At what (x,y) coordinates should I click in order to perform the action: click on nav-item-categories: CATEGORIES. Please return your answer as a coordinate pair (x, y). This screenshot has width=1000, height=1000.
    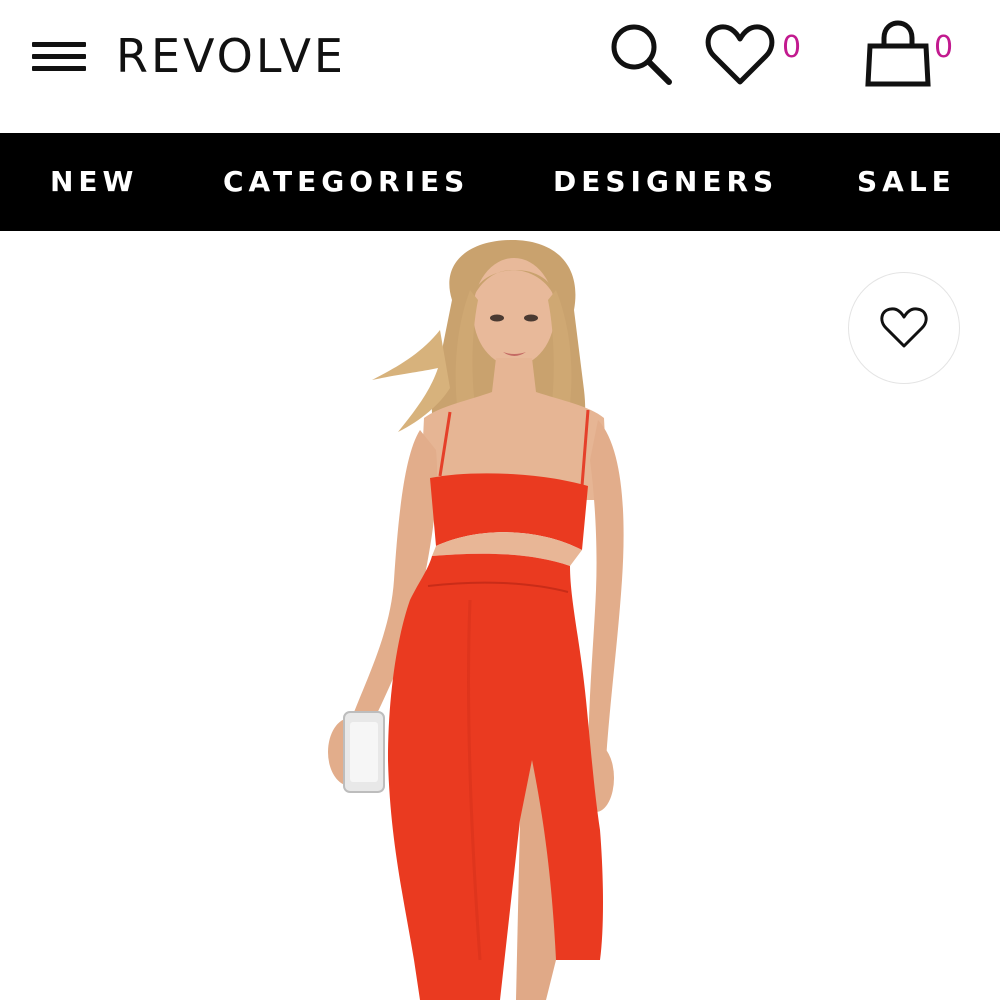
    Looking at the image, I should click on (346, 182).